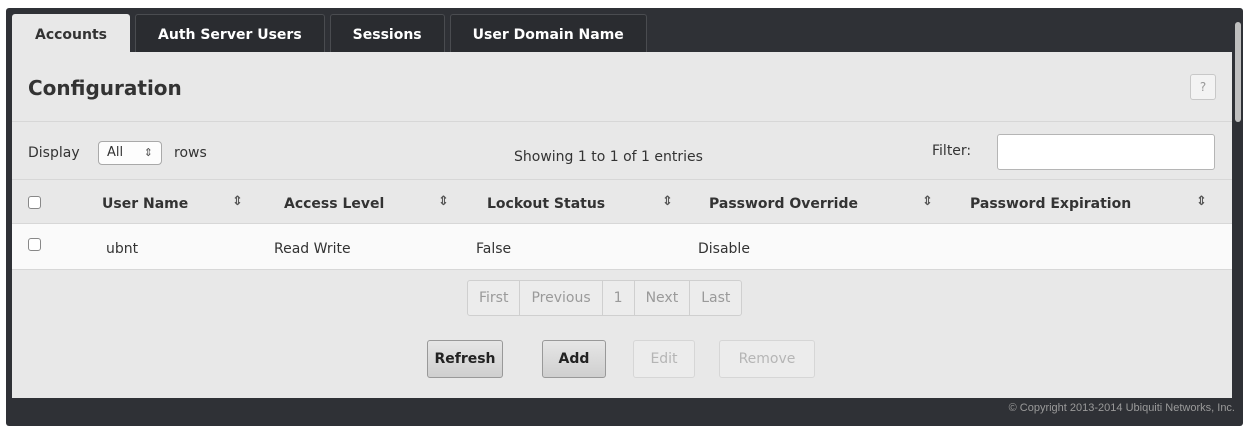  What do you see at coordinates (1203, 87) in the screenshot?
I see `help-icon: ?` at bounding box center [1203, 87].